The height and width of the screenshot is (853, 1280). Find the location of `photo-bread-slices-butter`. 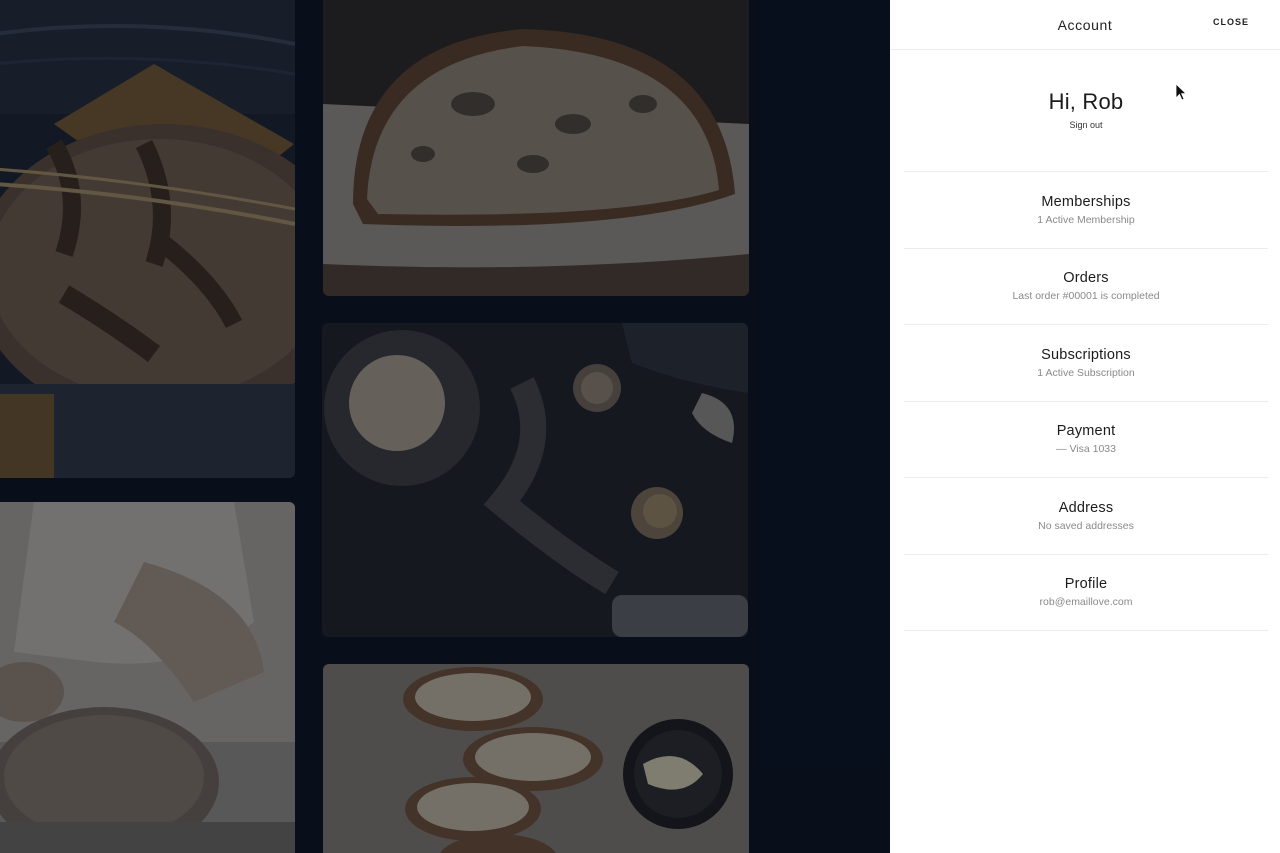

photo-bread-slices-butter is located at coordinates (536, 758).